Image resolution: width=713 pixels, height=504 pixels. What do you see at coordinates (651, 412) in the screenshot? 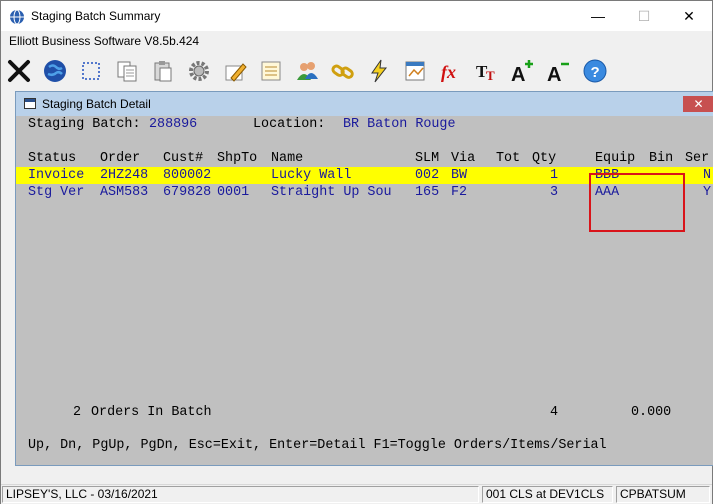
I see `total-amount: 0.000` at bounding box center [651, 412].